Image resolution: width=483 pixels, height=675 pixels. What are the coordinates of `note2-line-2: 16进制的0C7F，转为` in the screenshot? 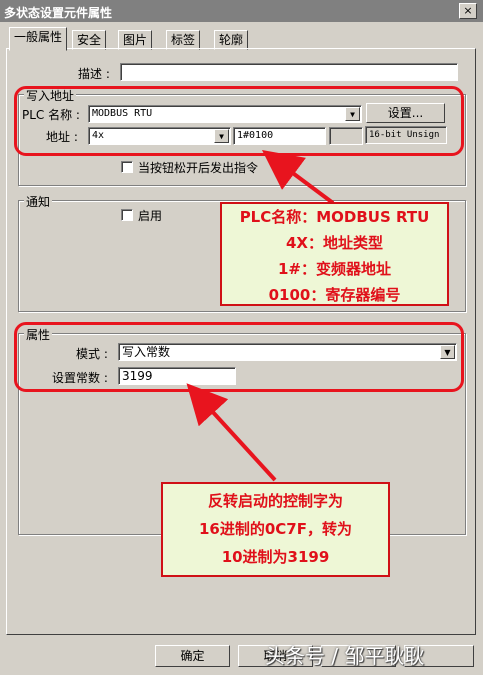 It's located at (275, 529).